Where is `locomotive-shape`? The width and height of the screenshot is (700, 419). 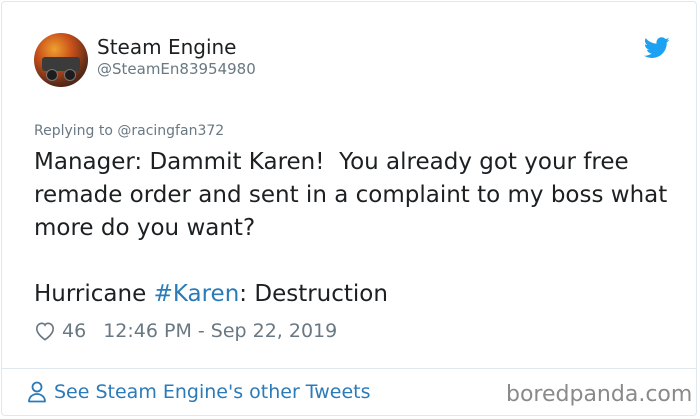
locomotive-shape is located at coordinates (61, 64).